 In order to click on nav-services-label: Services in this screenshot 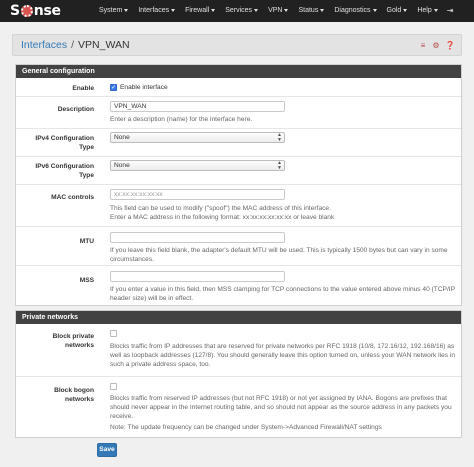, I will do `click(239, 10)`.